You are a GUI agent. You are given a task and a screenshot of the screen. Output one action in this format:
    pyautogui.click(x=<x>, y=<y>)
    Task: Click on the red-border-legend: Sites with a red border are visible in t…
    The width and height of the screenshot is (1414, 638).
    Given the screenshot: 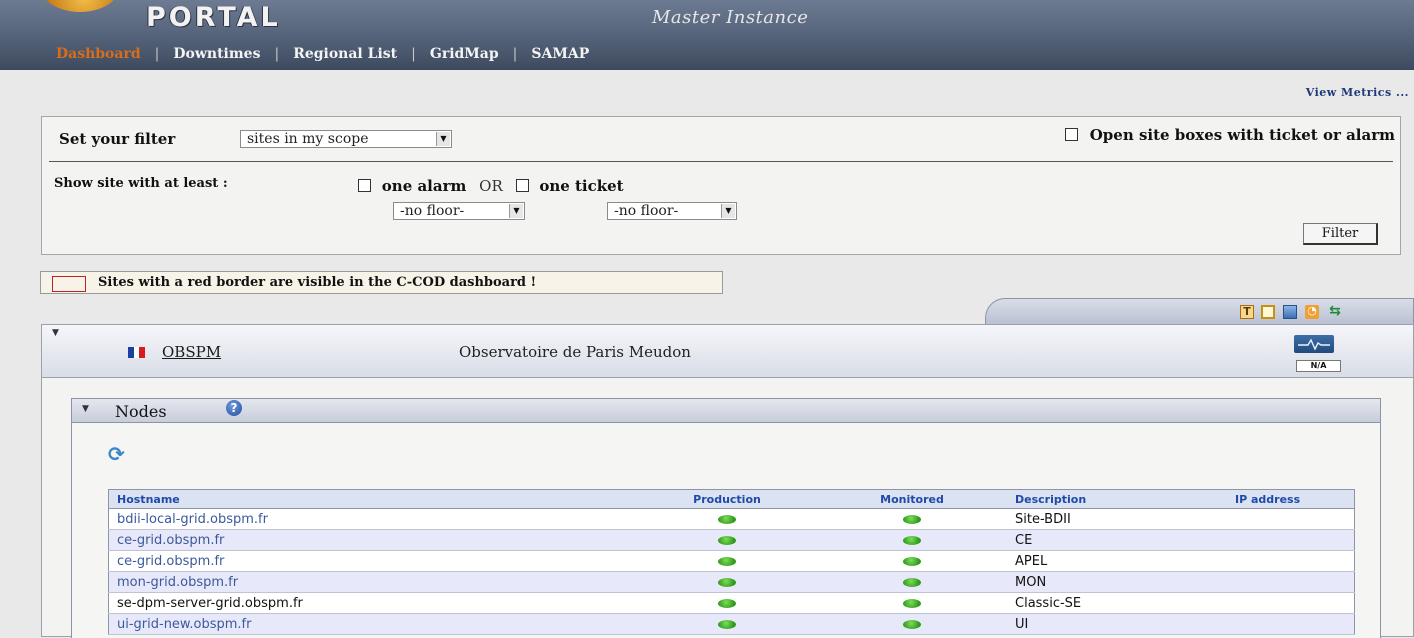 What is the action you would take?
    pyautogui.click(x=381, y=282)
    